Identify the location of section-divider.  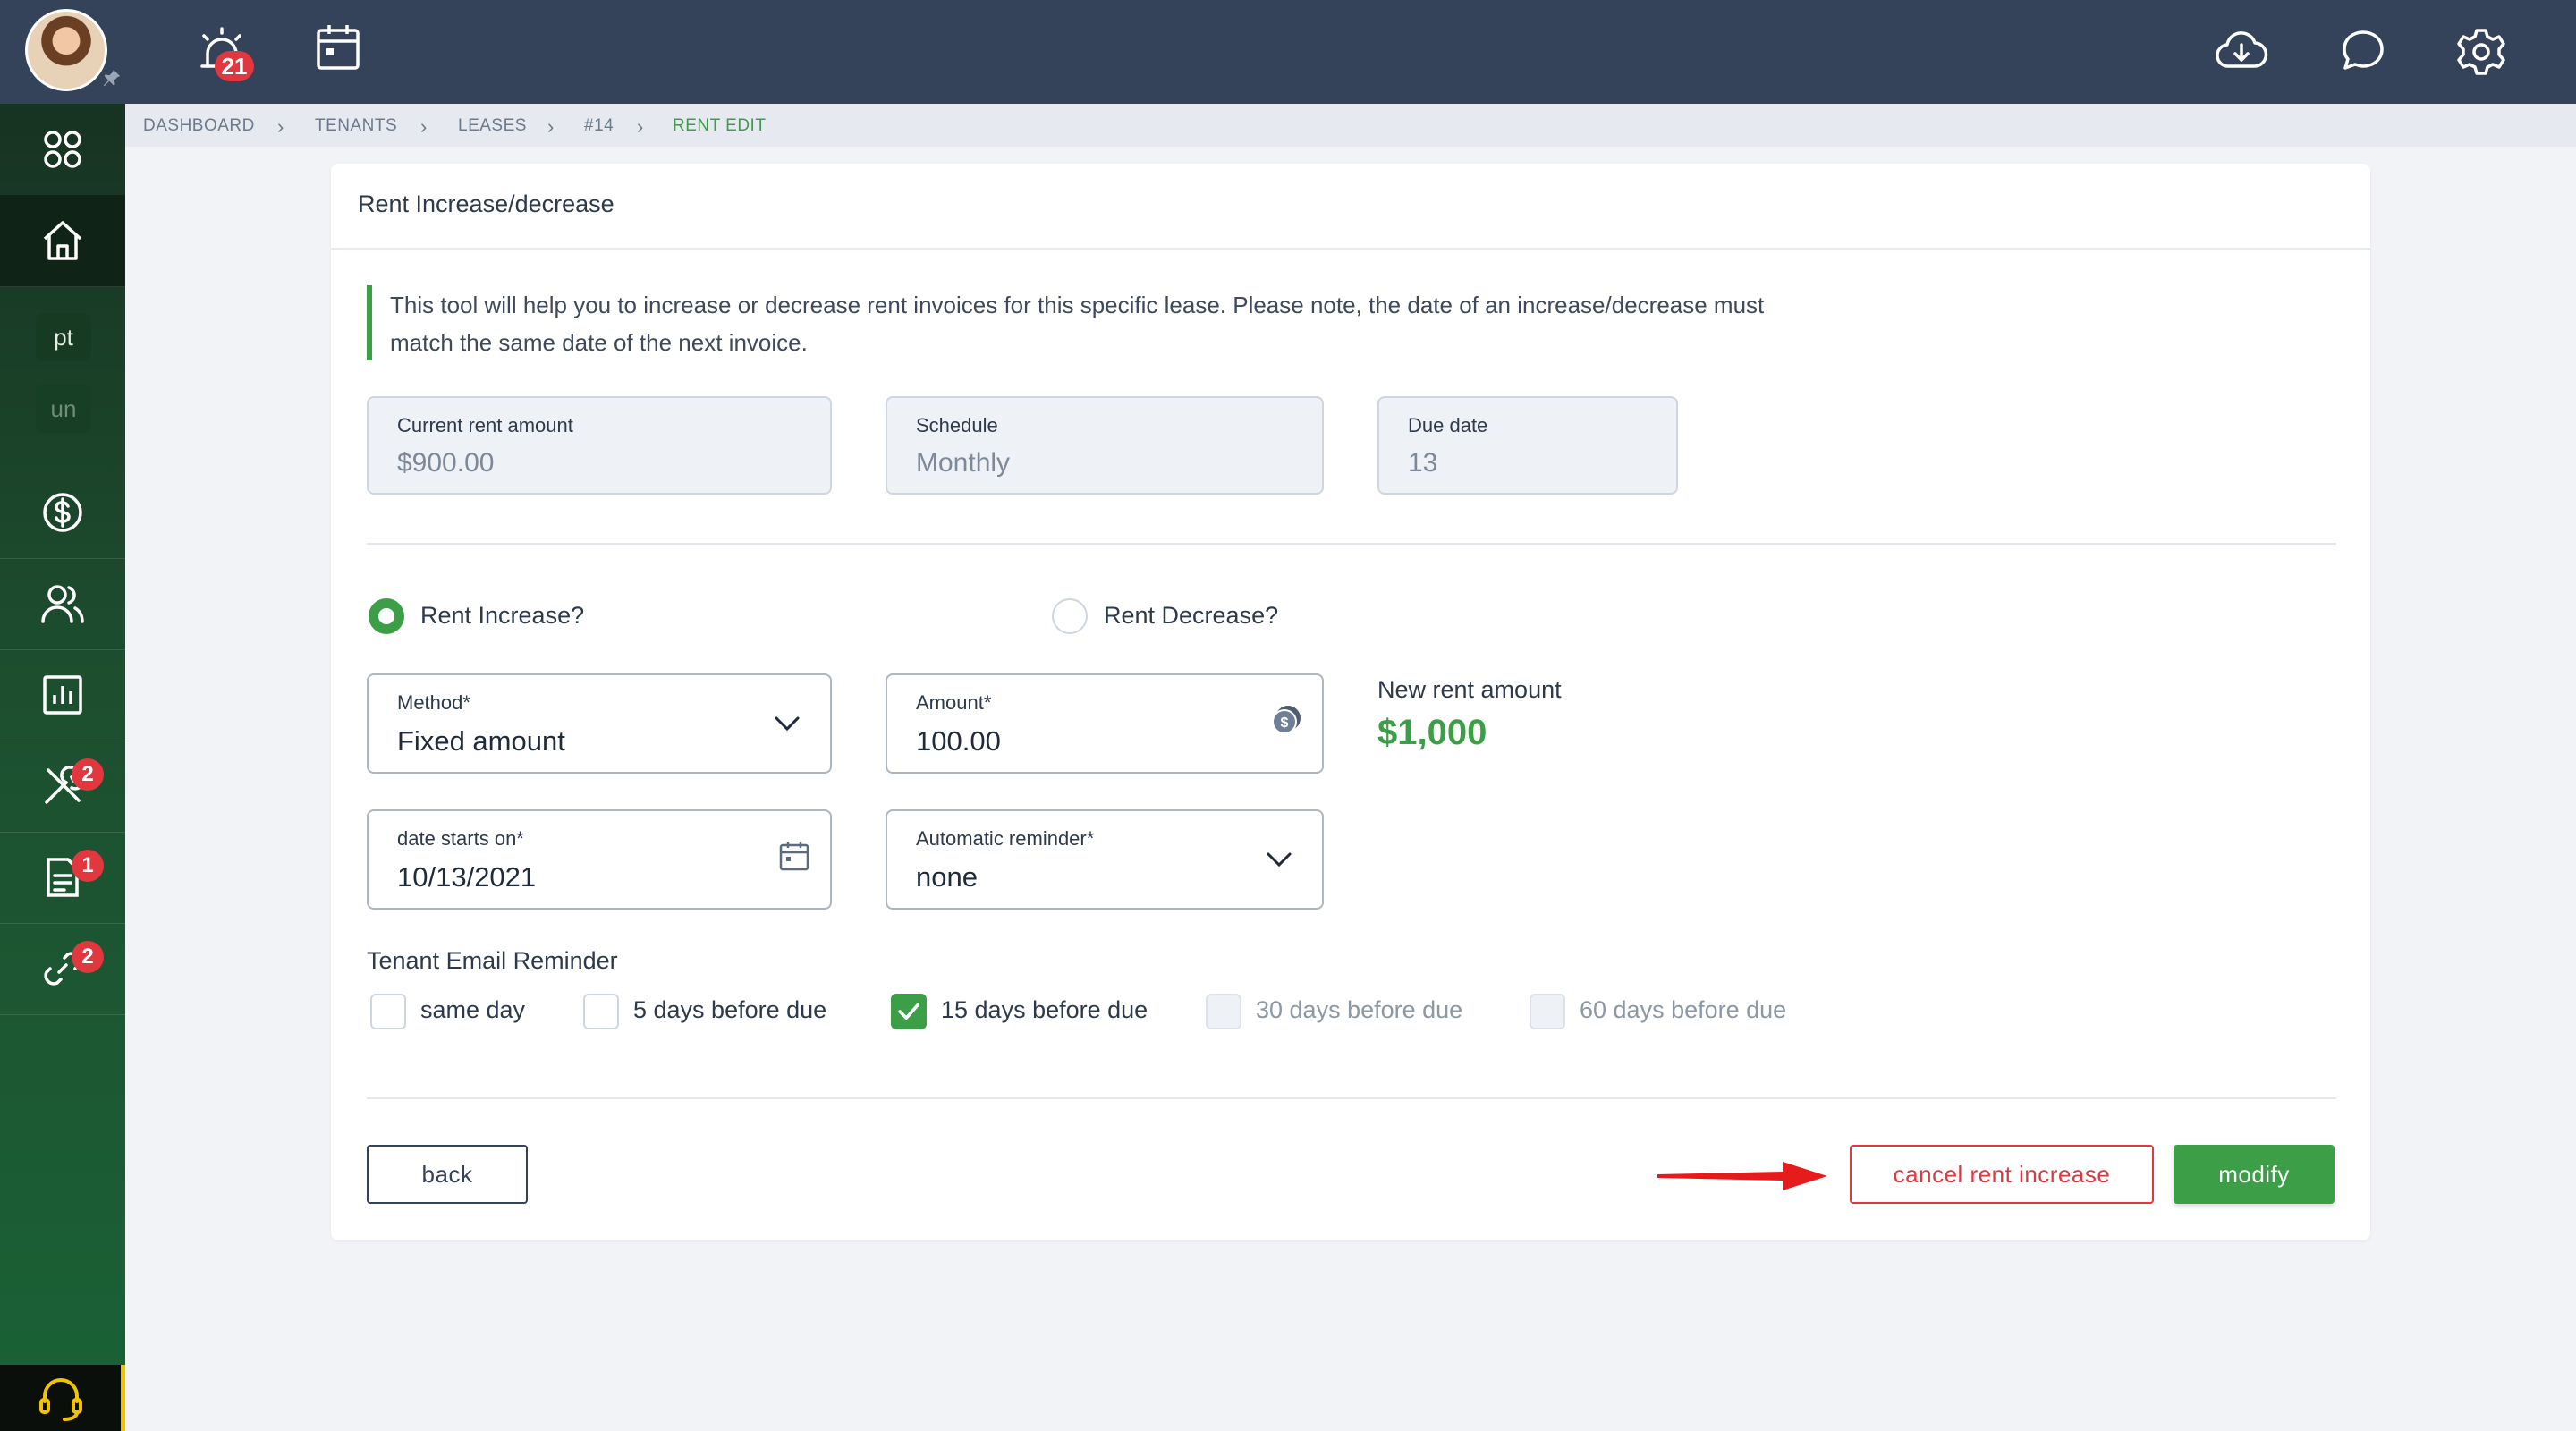
(1351, 544).